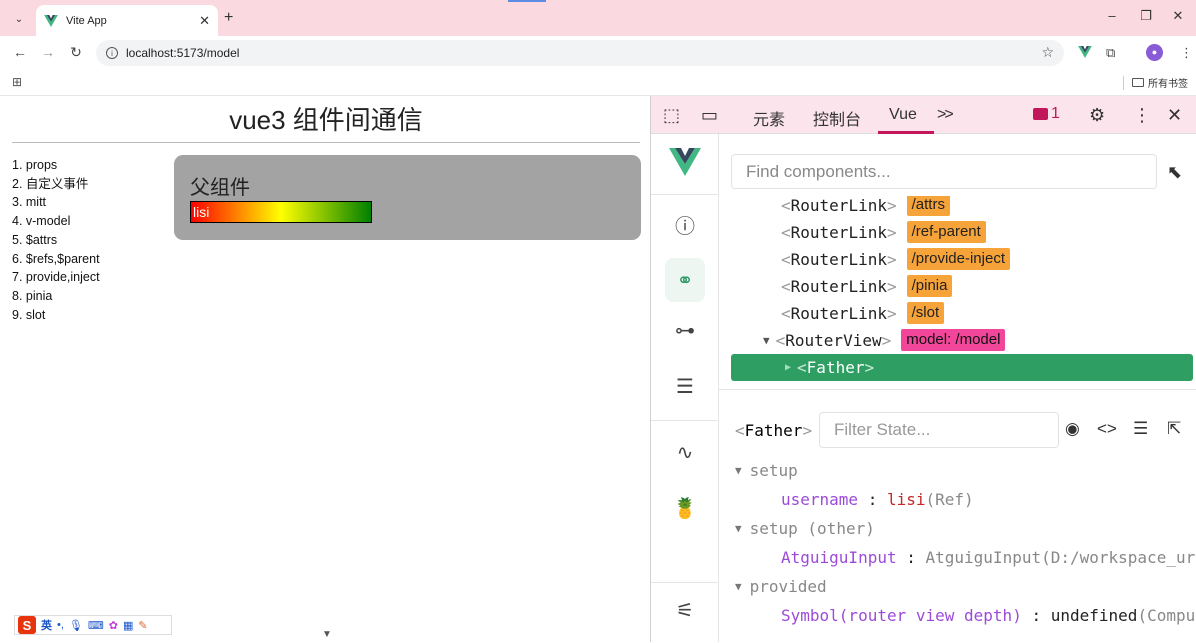 The height and width of the screenshot is (643, 1196). I want to click on bookmarks-divider, so click(1123, 83).